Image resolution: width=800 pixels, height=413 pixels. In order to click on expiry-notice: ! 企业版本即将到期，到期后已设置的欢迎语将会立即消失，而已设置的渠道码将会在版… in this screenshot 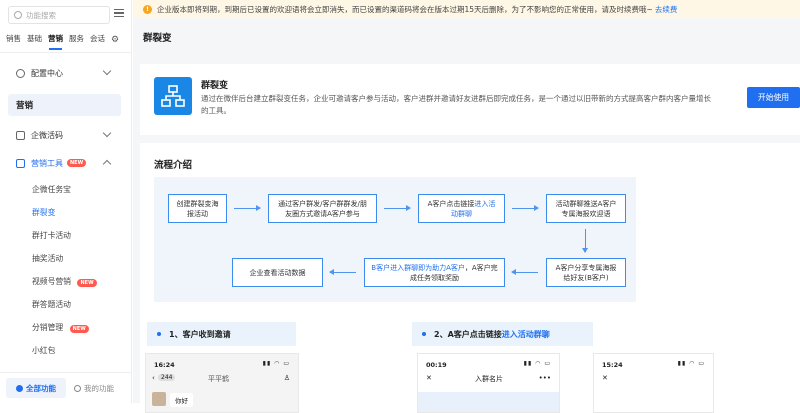, I will do `click(466, 9)`.